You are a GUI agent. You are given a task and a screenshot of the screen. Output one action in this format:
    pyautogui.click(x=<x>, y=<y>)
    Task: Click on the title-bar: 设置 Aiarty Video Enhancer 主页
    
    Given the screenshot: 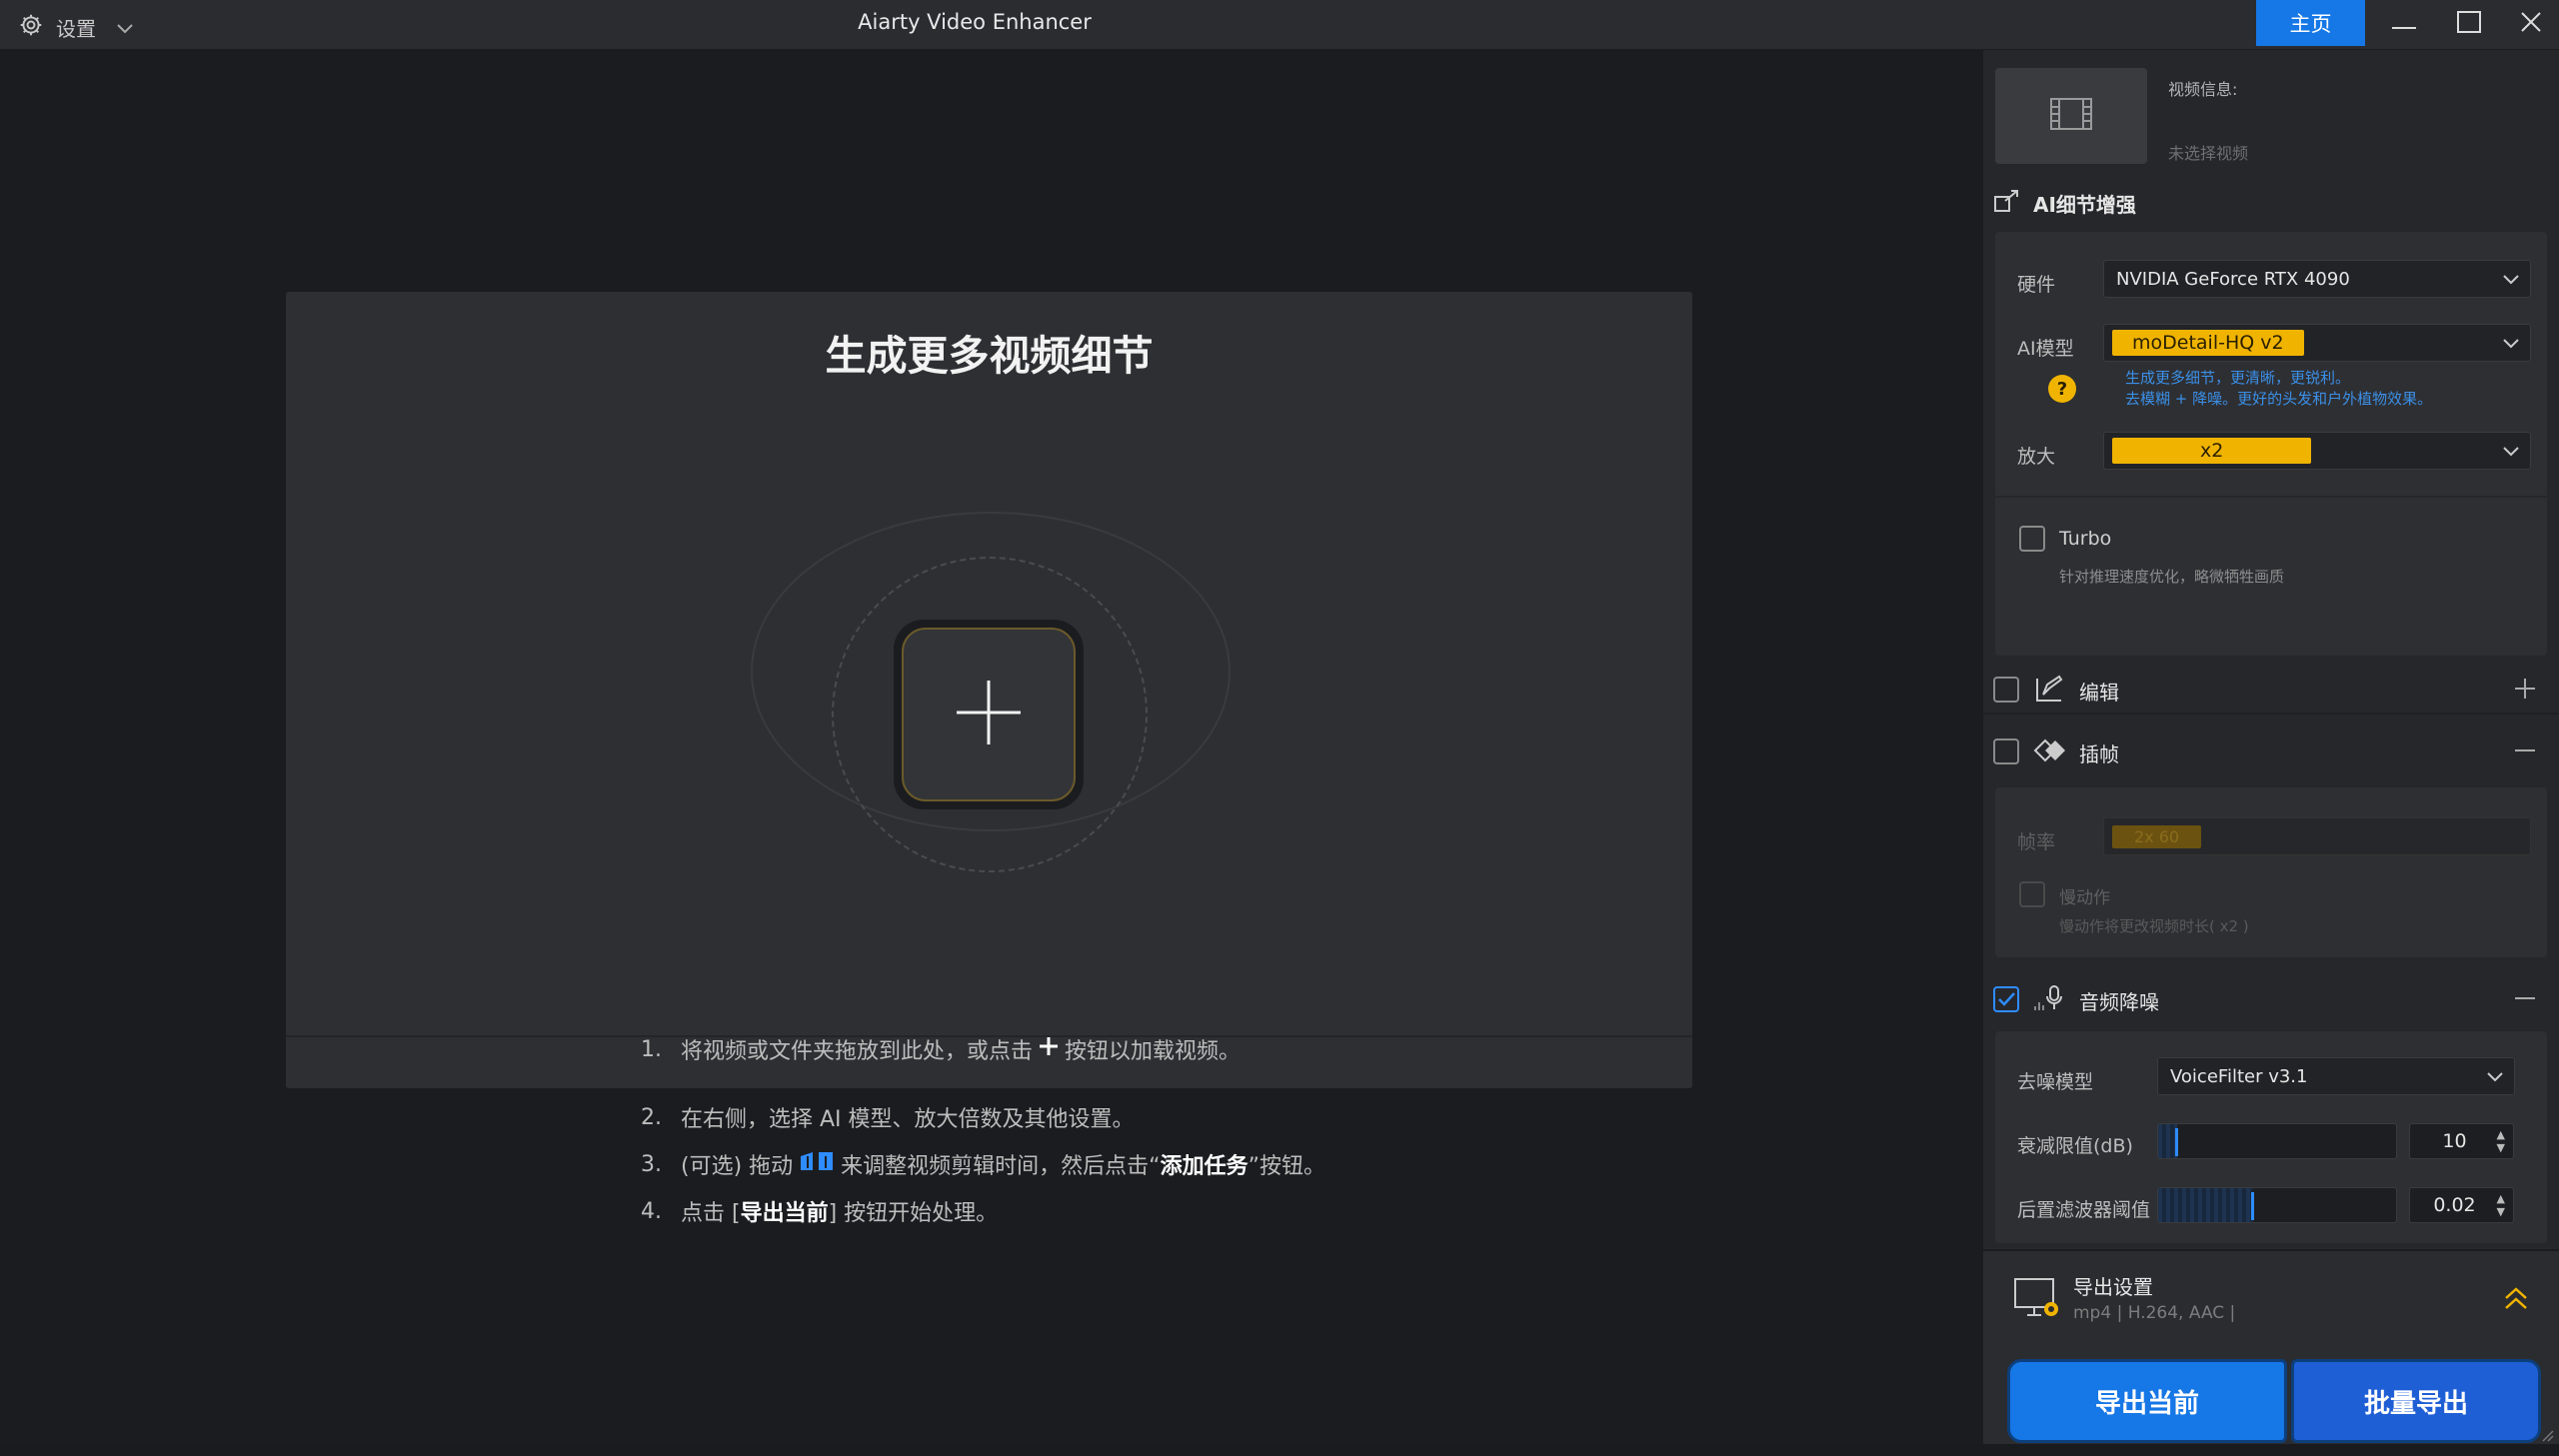 What is the action you would take?
    pyautogui.click(x=1279, y=25)
    